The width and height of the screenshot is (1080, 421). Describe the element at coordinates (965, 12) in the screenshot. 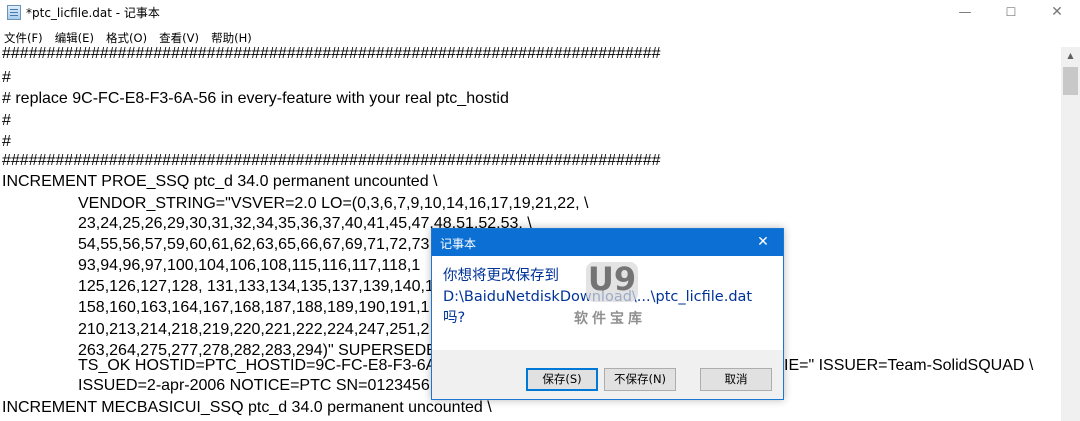

I see `minimize-button: —` at that location.